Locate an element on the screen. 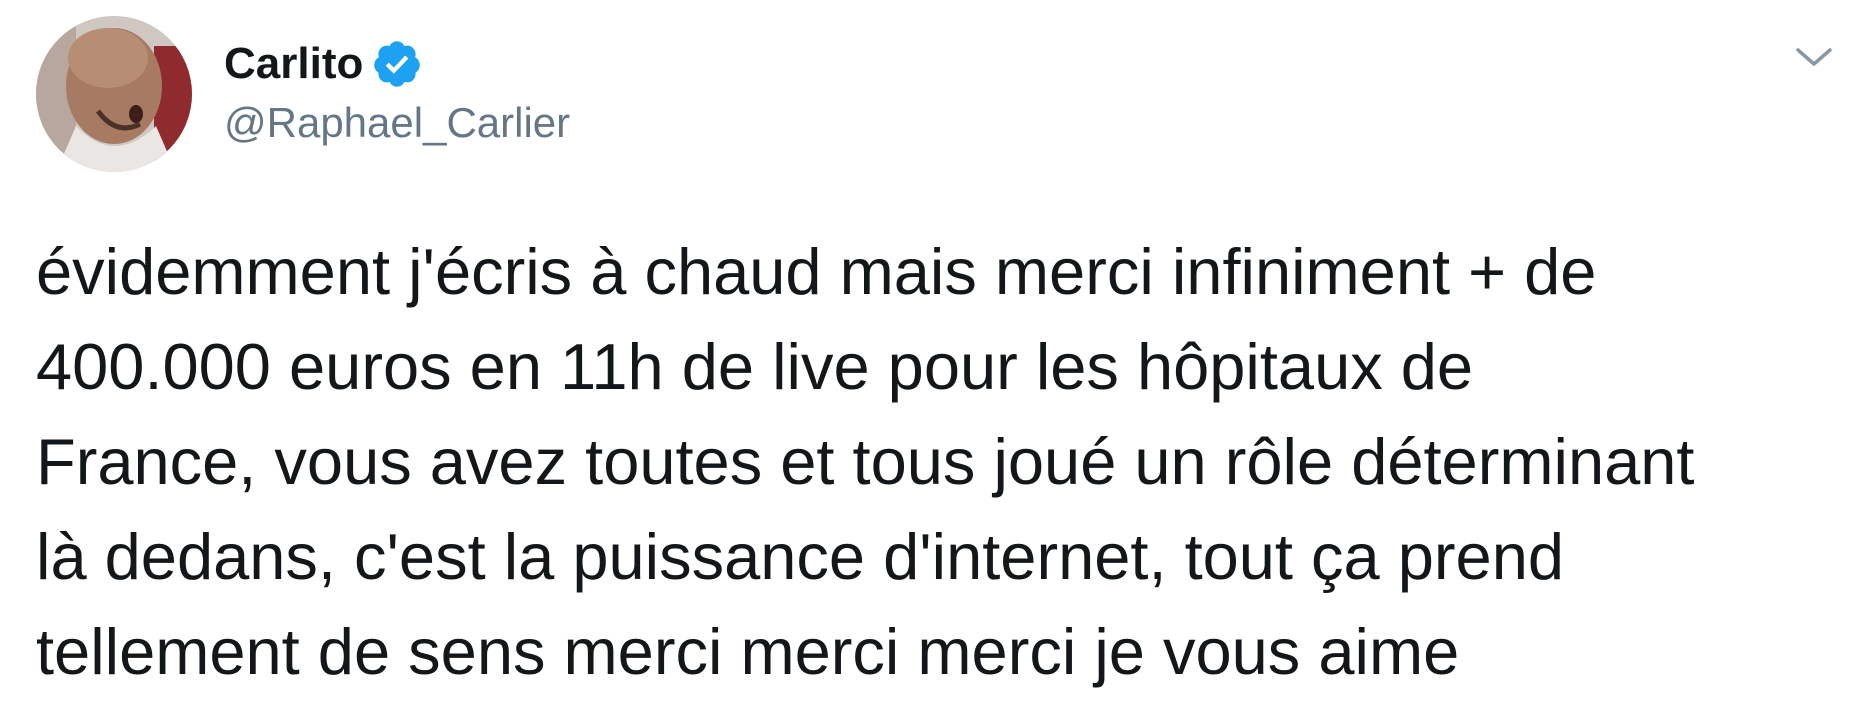  author-name-row: Carlito is located at coordinates (323, 64).